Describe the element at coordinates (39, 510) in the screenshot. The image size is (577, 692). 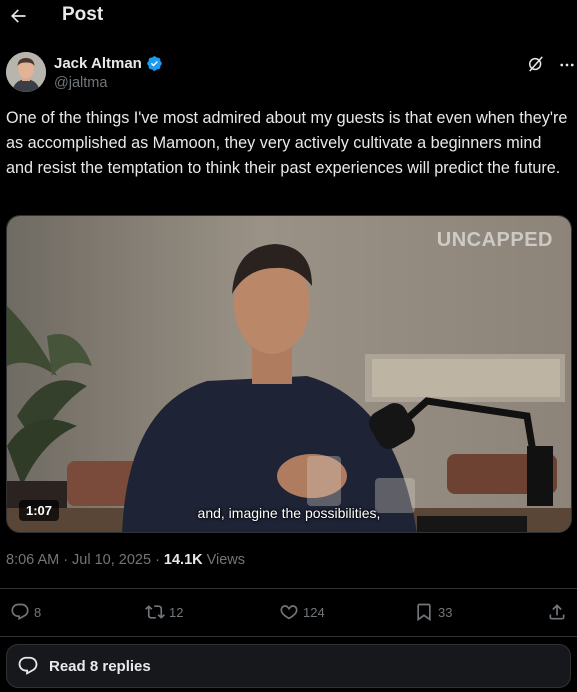
I see `video-duration: 1:07` at that location.